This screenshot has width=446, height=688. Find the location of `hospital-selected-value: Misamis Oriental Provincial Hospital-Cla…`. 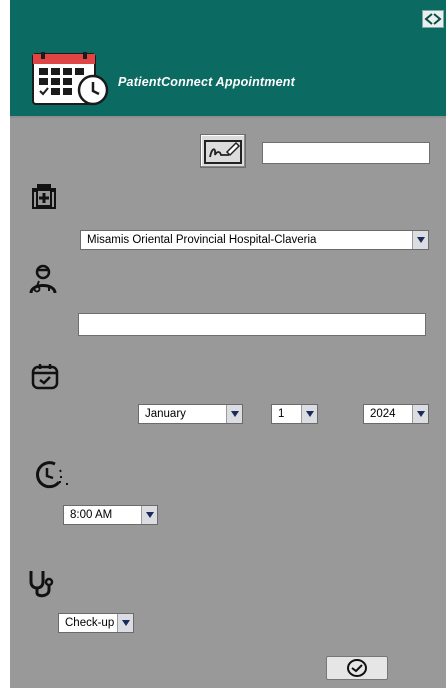

hospital-selected-value: Misamis Oriental Provincial Hospital-Cla… is located at coordinates (202, 240).